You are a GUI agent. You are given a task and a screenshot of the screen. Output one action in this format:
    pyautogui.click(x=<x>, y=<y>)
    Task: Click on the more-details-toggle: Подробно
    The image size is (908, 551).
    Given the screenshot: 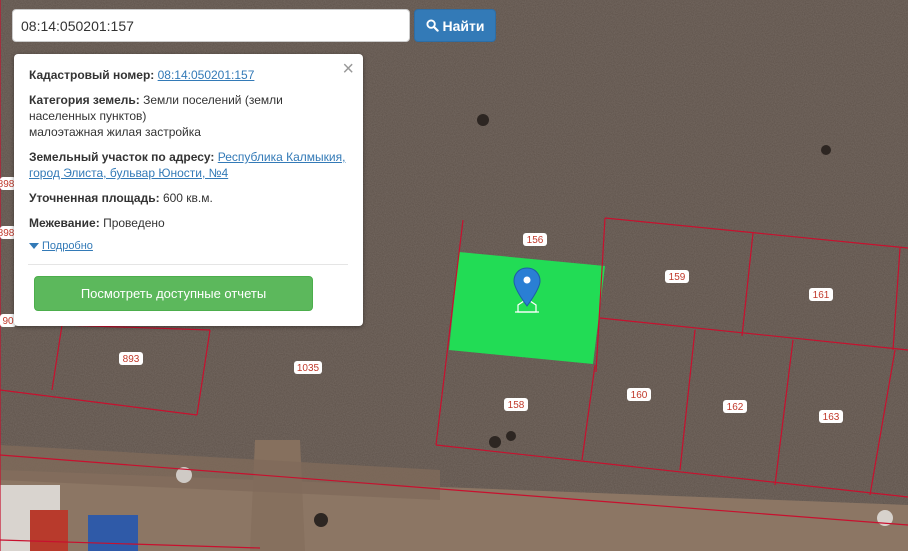 What is the action you would take?
    pyautogui.click(x=188, y=246)
    